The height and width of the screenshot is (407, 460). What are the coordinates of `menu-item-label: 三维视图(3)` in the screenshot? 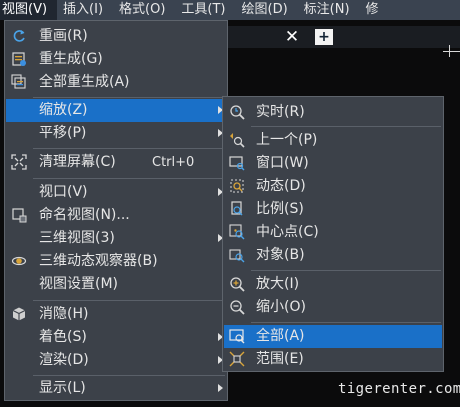 It's located at (77, 238).